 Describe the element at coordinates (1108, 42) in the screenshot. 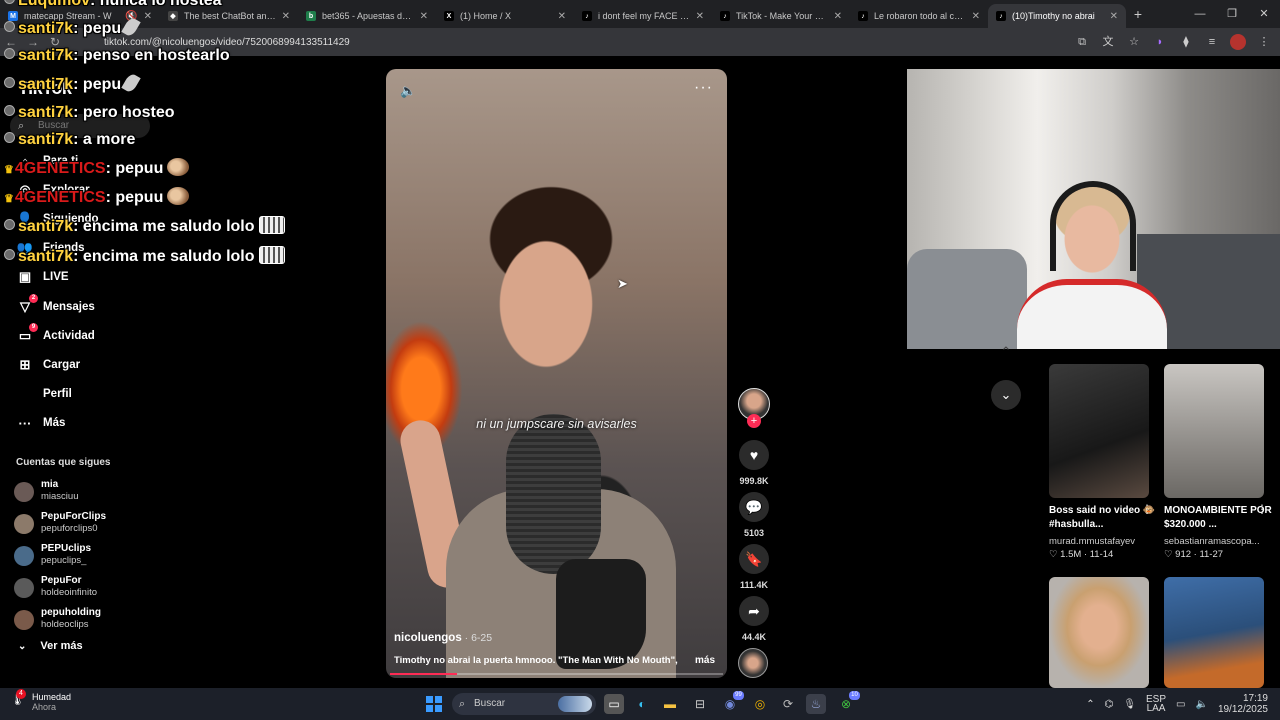

I see `translate-icon: 文` at that location.